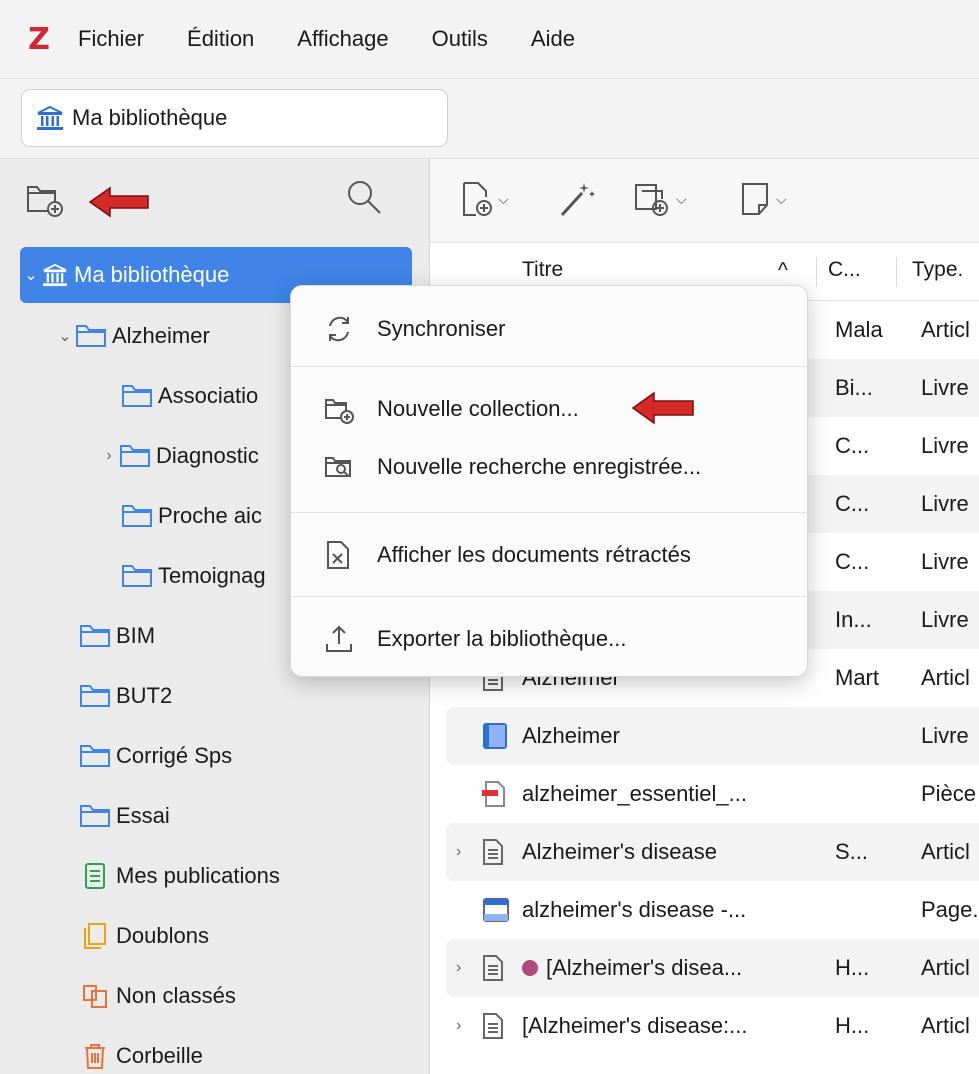  Describe the element at coordinates (136, 635) in the screenshot. I see `tree-item-label: BIM` at that location.